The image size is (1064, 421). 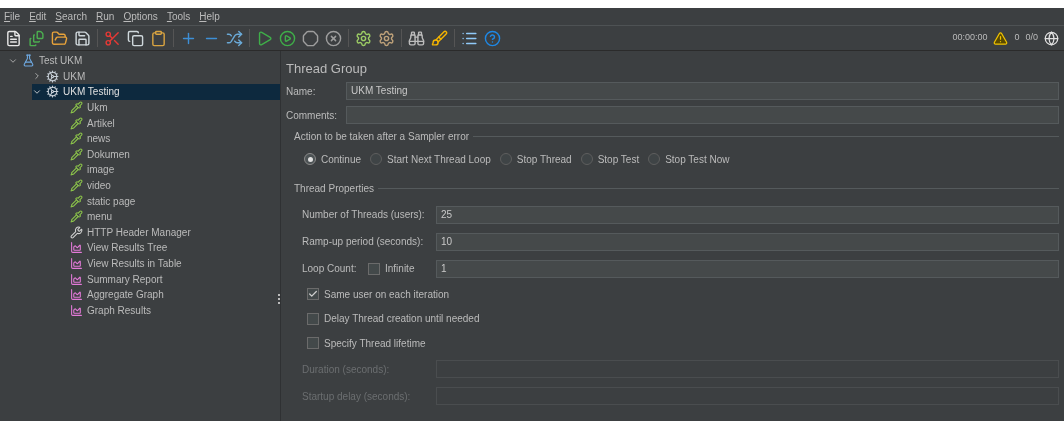 I want to click on open-folder-icon, so click(x=59, y=38).